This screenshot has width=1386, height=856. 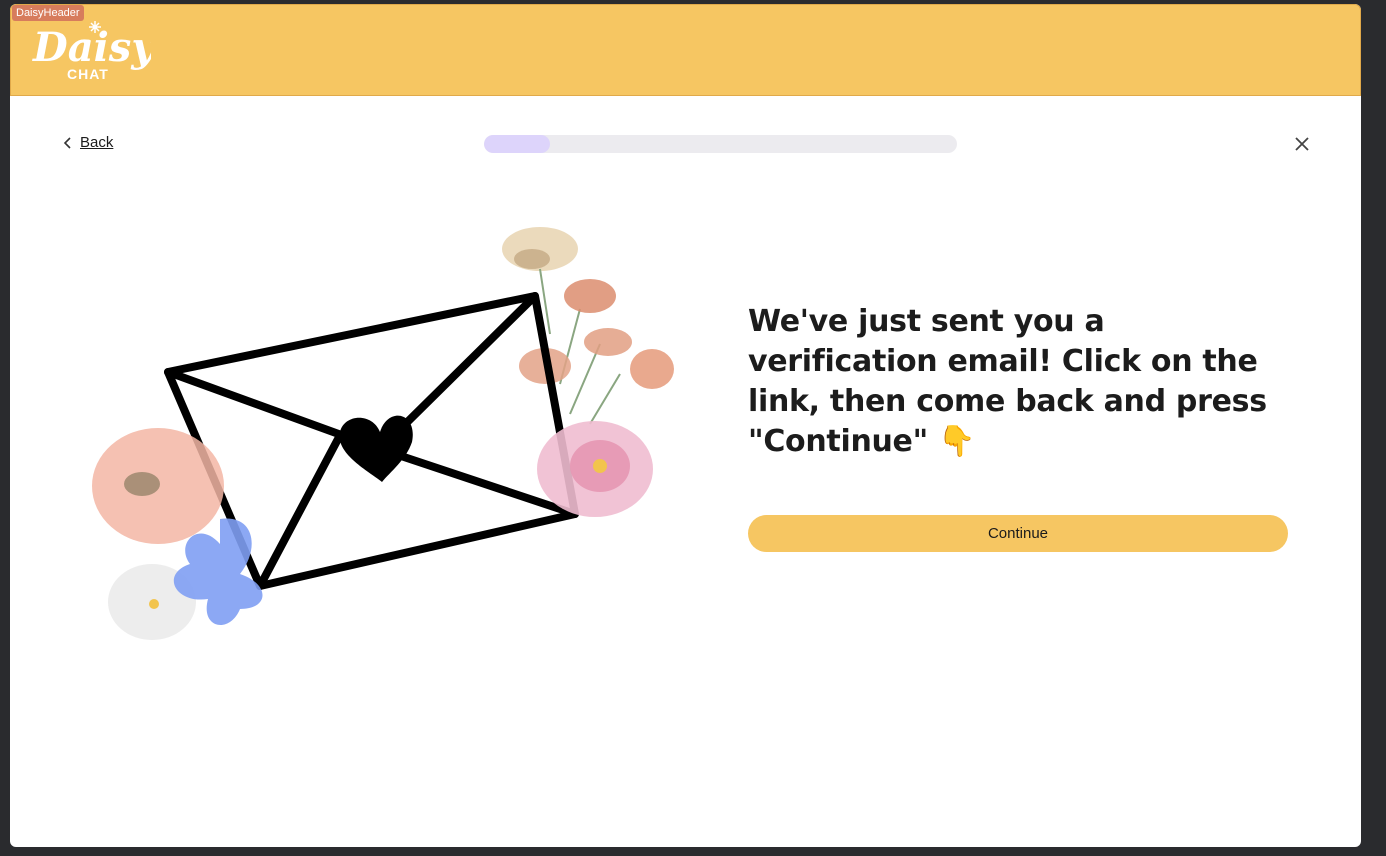 I want to click on close-icon, so click(x=1302, y=144).